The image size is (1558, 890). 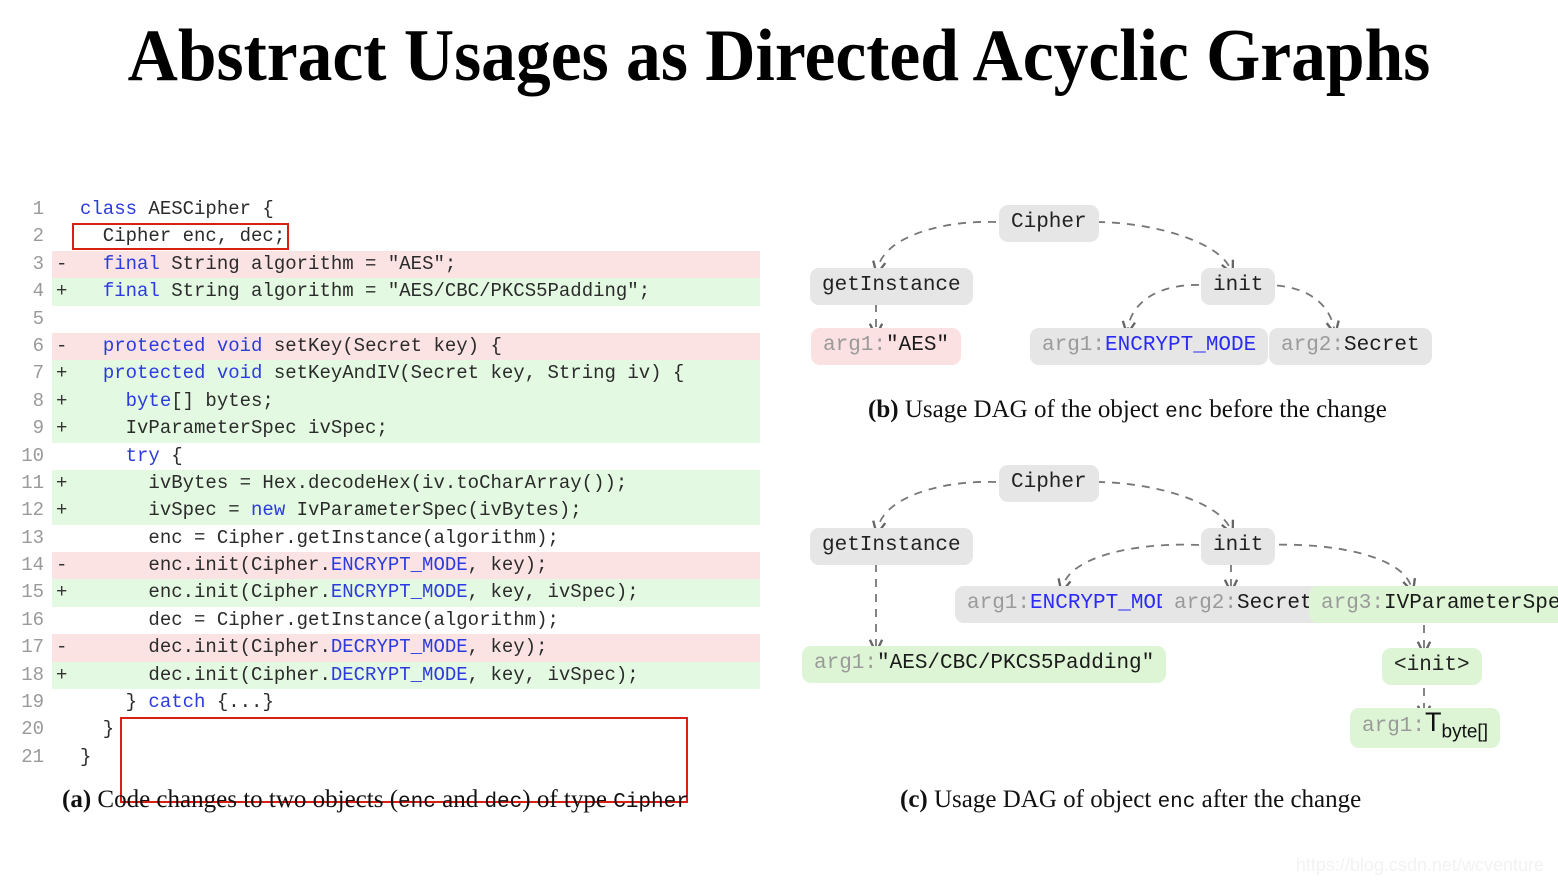 I want to click on code-line-text: enc.init(Cipher.ENCRYPT_MODE, key);, so click(x=314, y=565).